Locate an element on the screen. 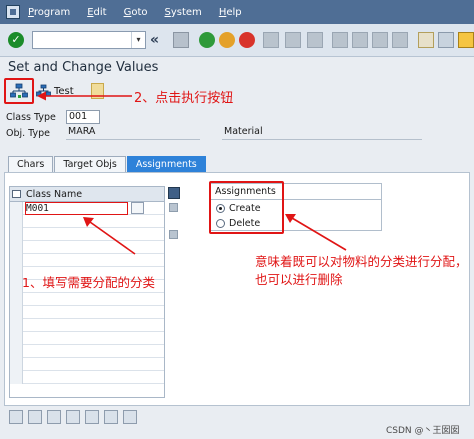  tab-strip: Chars Target Objs Assignments is located at coordinates (107, 164).